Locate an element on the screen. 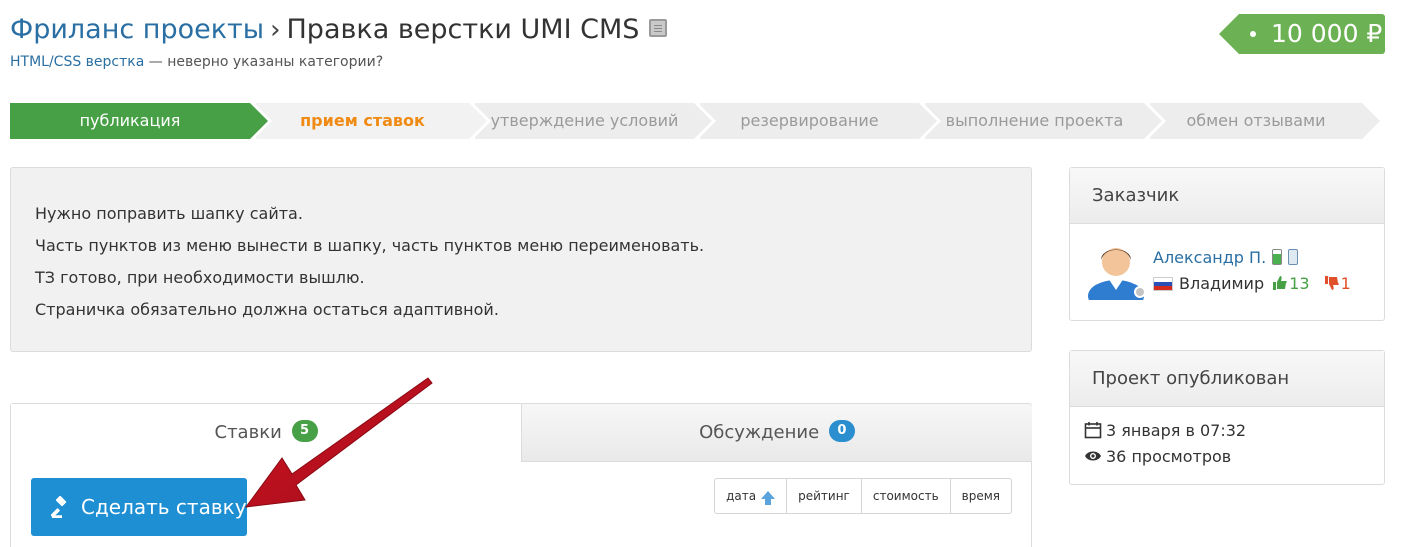  page-title: Фриланс проекты › Правка верстки UMI CMS is located at coordinates (339, 30).